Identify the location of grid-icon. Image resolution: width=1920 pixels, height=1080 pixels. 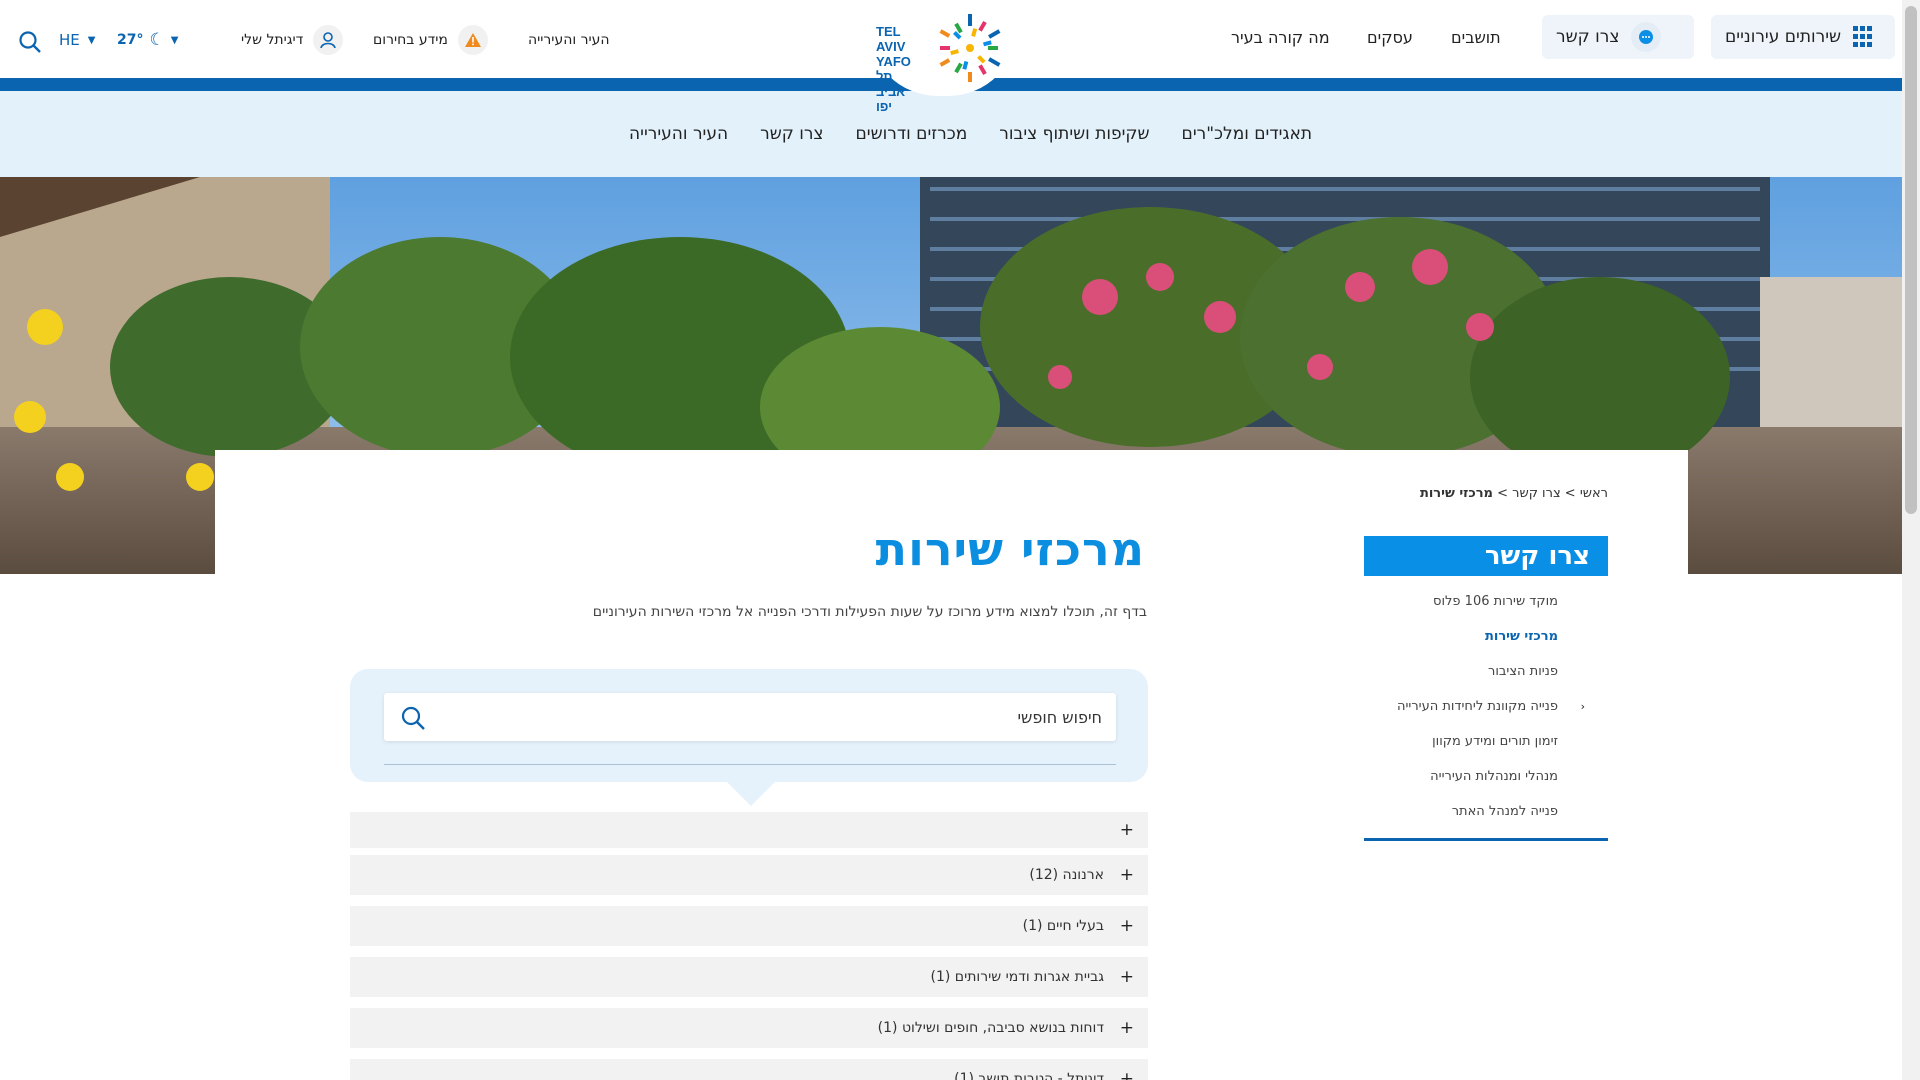
(1864, 37).